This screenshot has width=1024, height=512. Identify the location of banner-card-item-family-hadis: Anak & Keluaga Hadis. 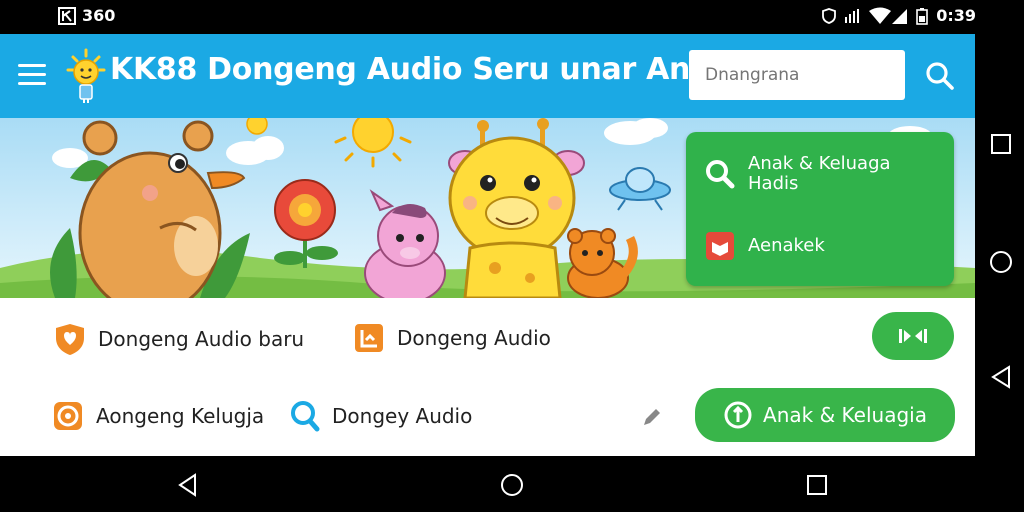
(797, 174).